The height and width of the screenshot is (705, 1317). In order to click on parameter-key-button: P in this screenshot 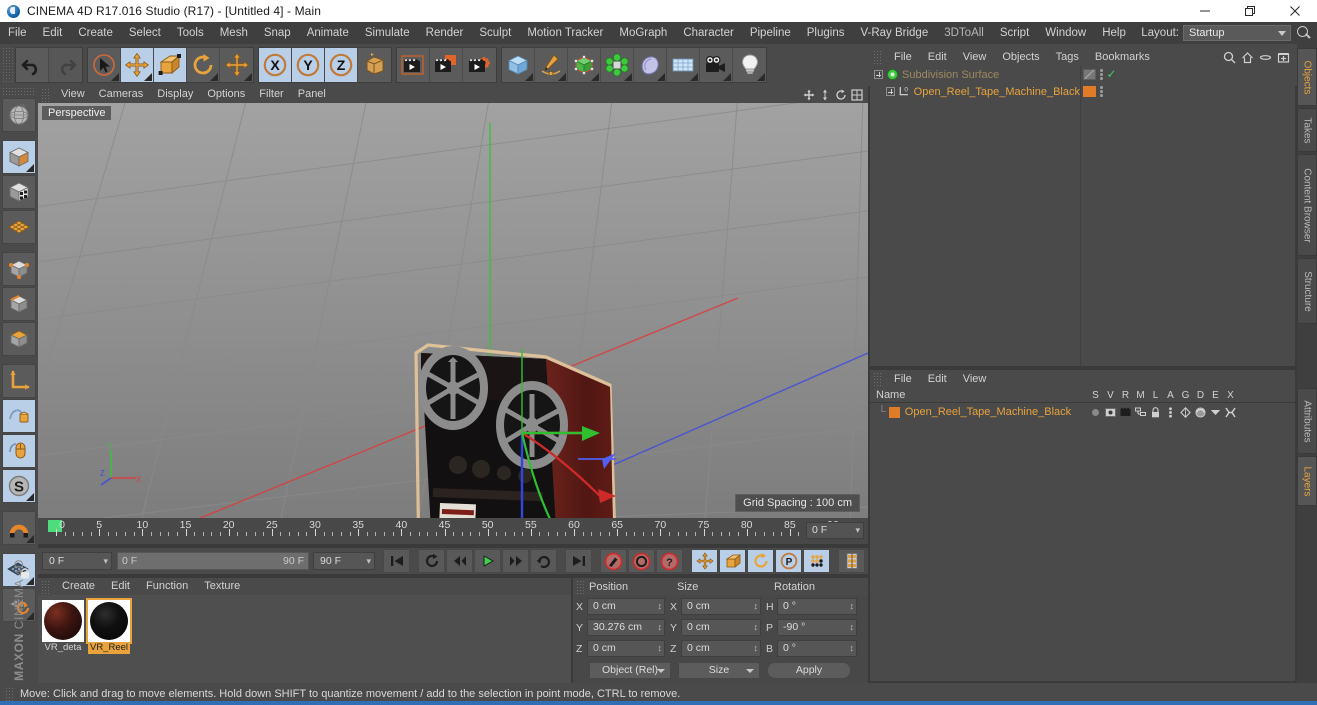, I will do `click(788, 561)`.